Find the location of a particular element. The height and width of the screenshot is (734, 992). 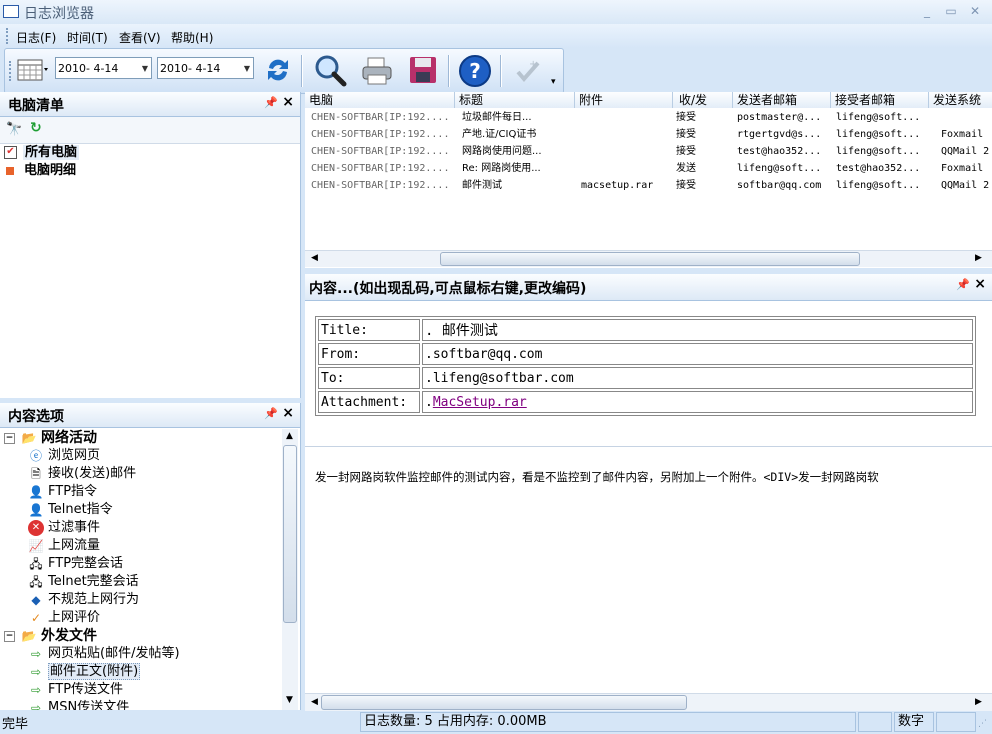

content-options-title: 内容选项 is located at coordinates (36, 417).